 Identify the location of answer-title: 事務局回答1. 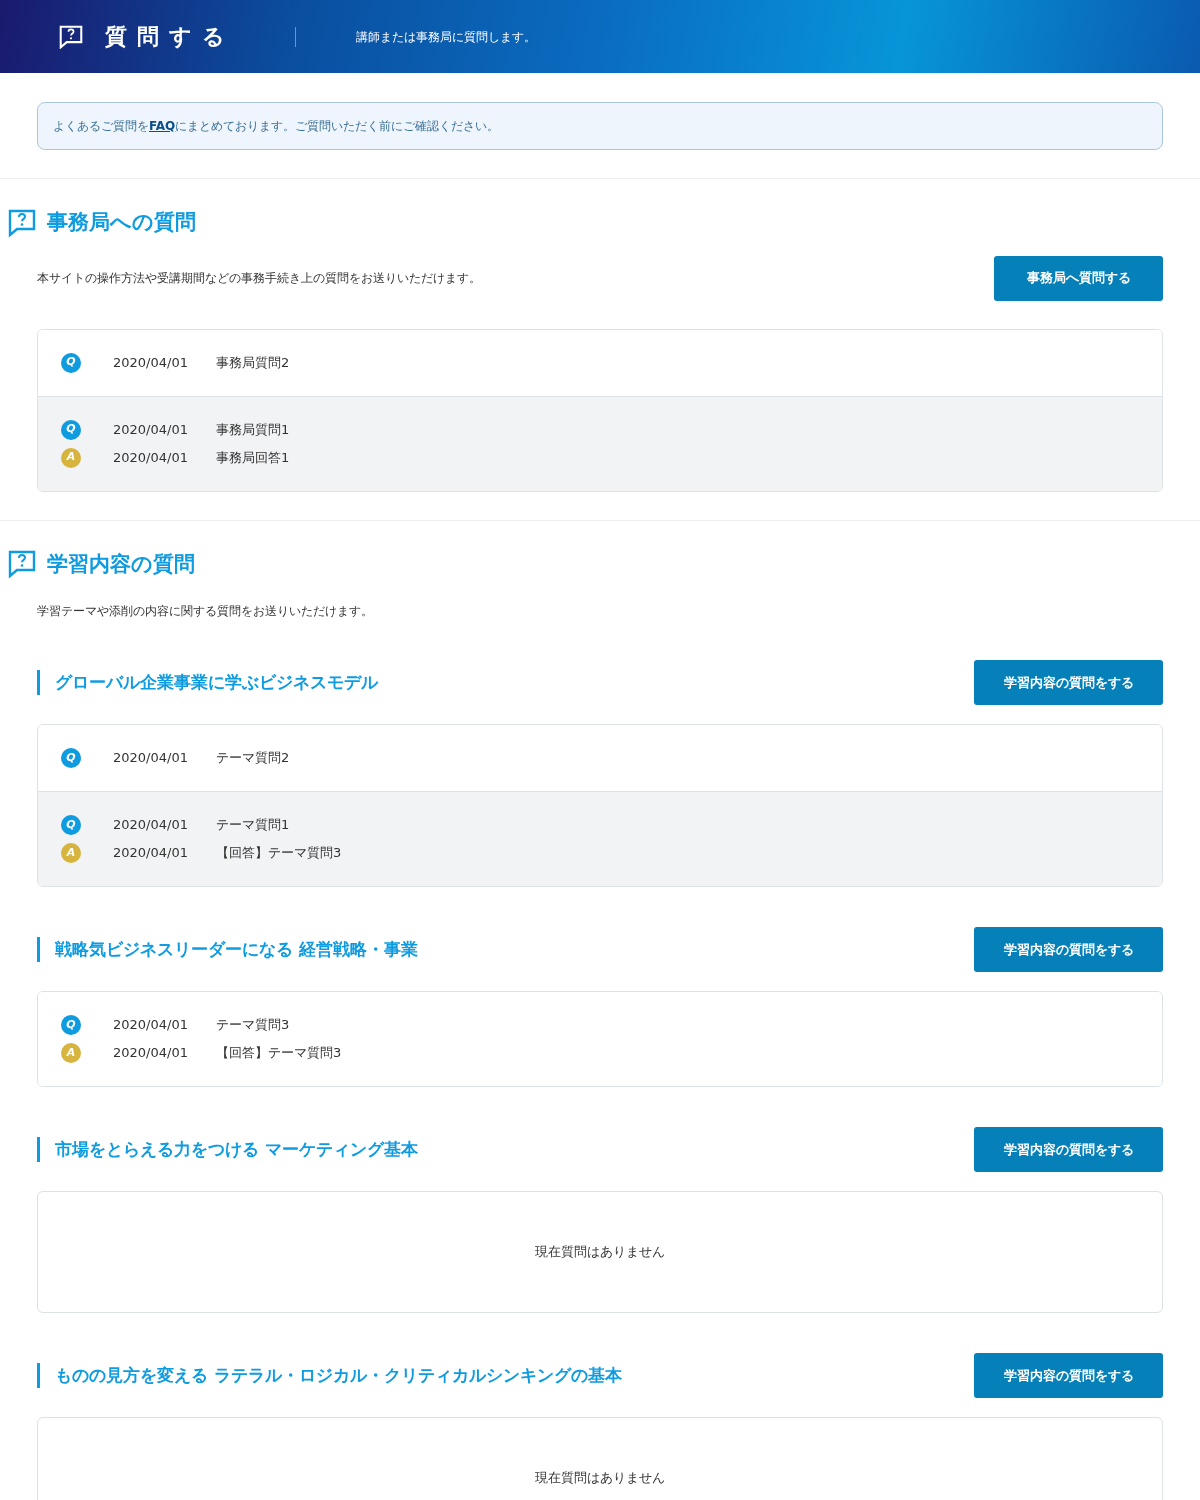
(252, 457).